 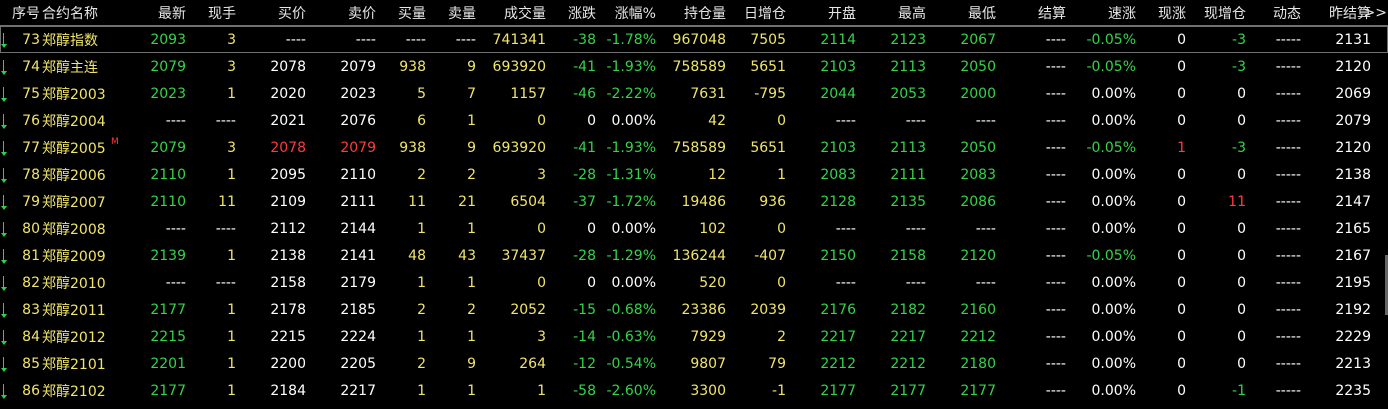 What do you see at coordinates (462, 12) in the screenshot?
I see `column-header-askvol: 卖量` at bounding box center [462, 12].